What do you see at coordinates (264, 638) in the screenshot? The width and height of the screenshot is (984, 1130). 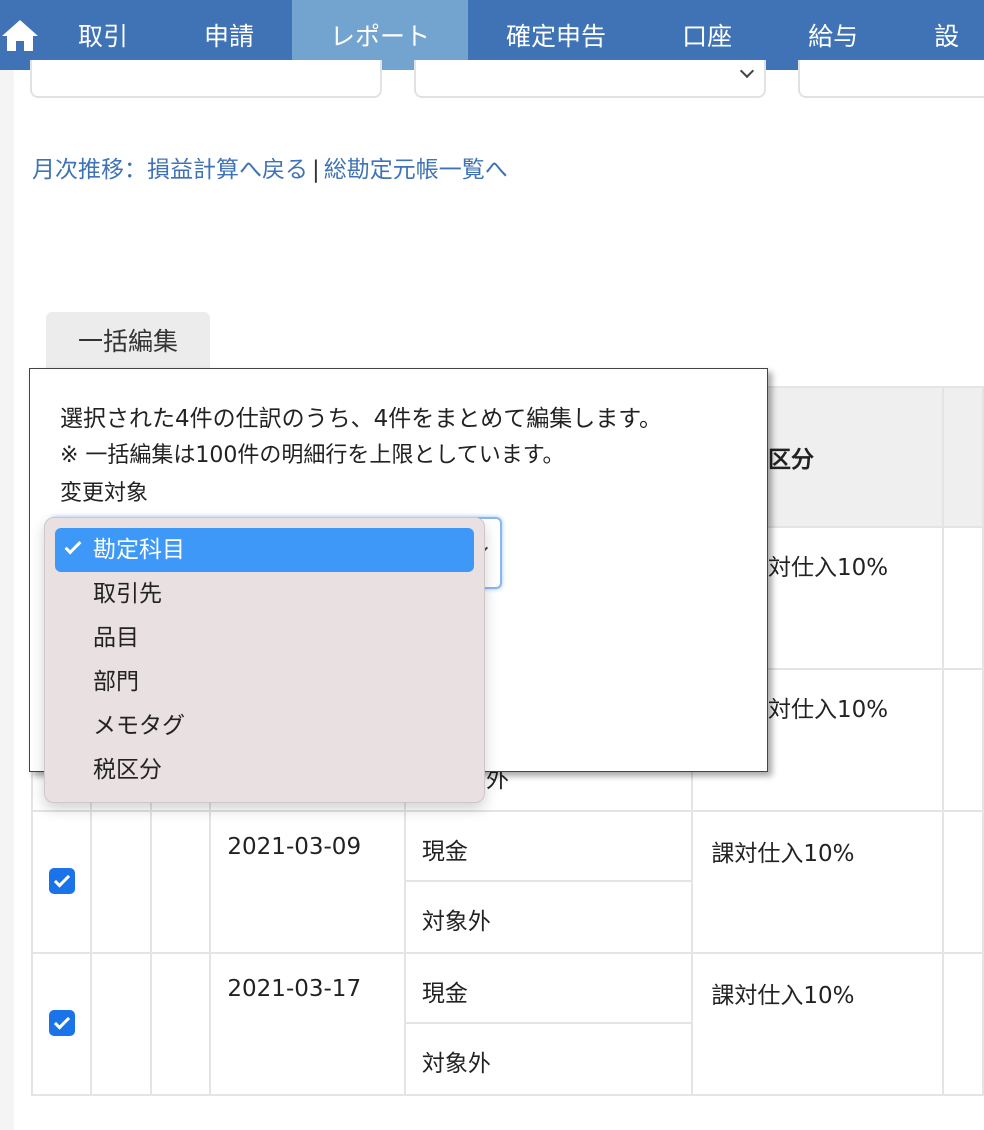 I see `dropdown-option-item: 品目` at bounding box center [264, 638].